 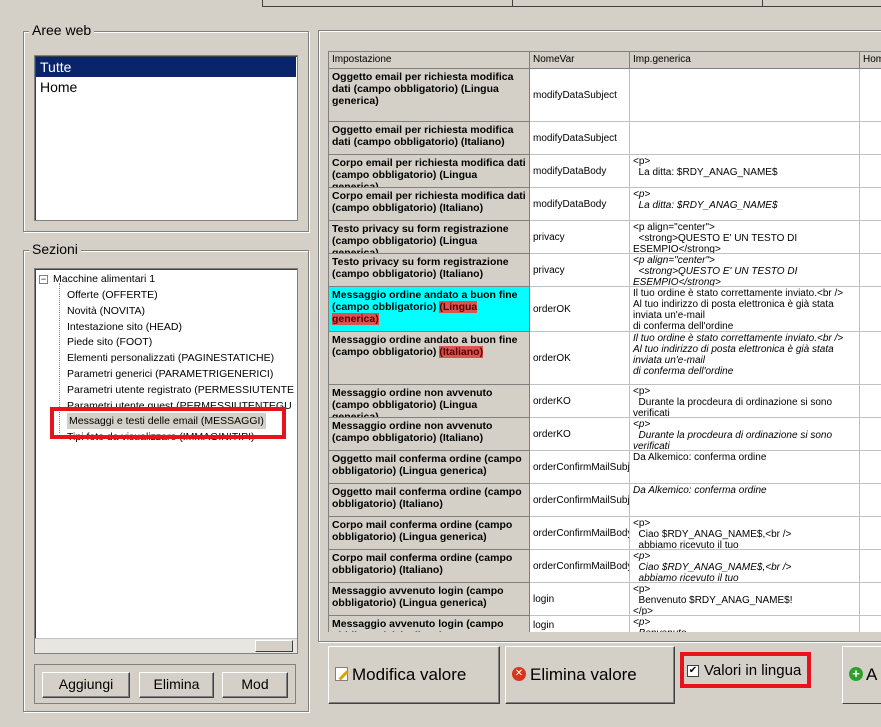 What do you see at coordinates (580, 60) in the screenshot?
I see `header-nomevar: NomeVar` at bounding box center [580, 60].